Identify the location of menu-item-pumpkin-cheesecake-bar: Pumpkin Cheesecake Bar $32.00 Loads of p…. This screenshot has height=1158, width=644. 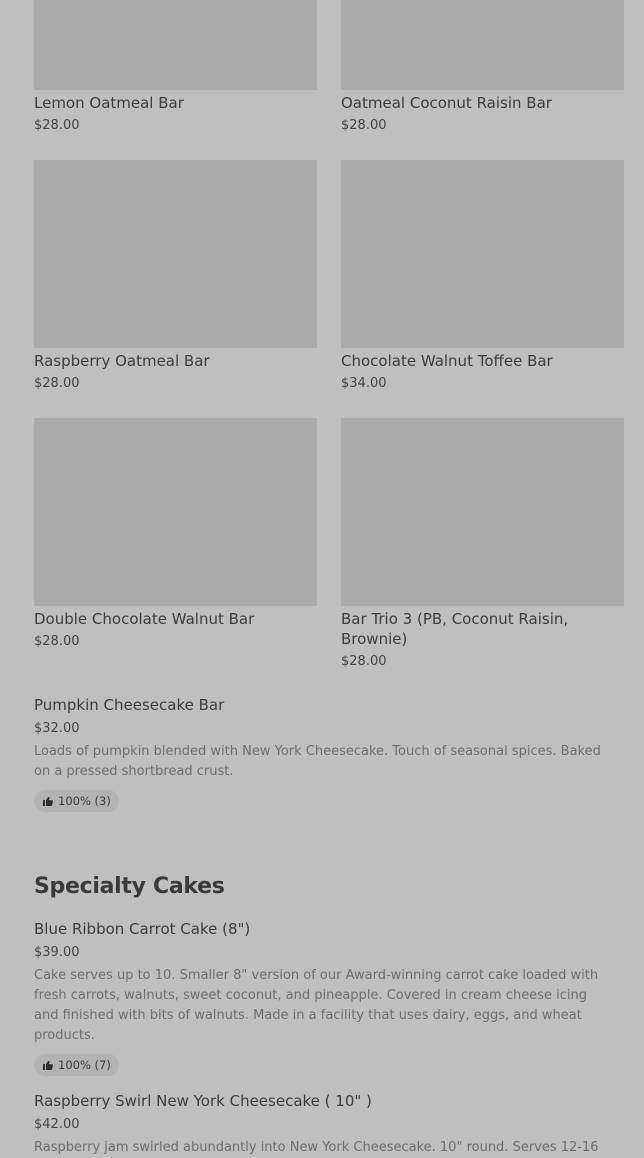
(324, 753).